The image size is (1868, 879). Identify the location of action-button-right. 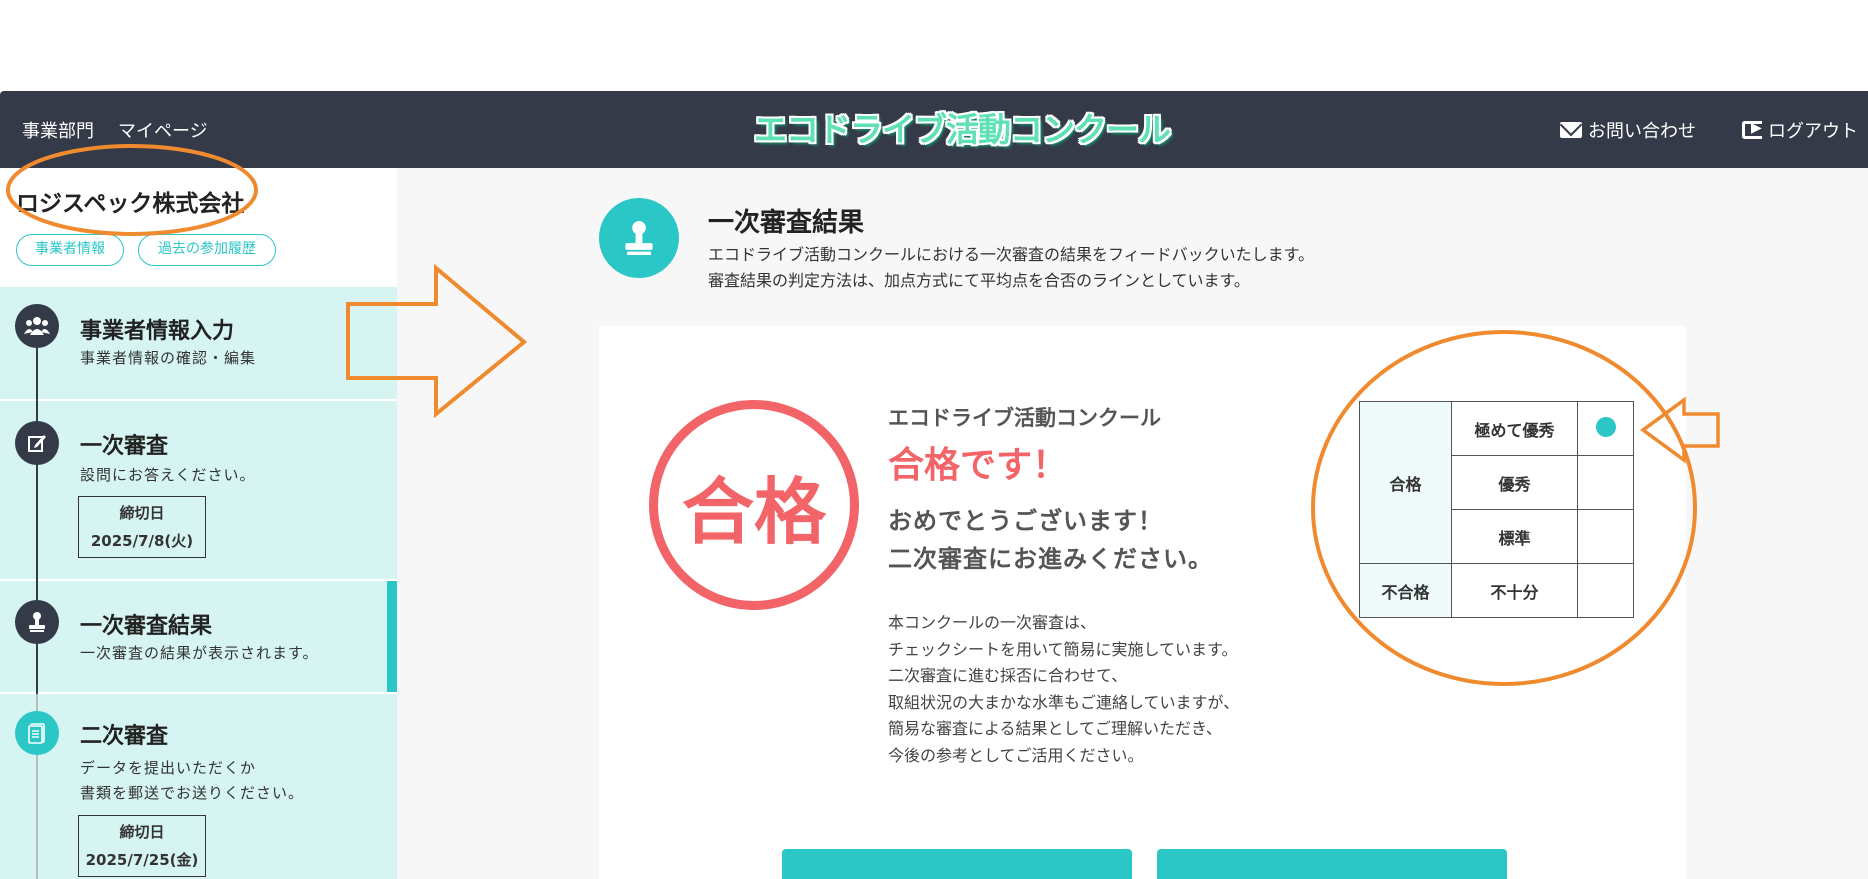
(1332, 864).